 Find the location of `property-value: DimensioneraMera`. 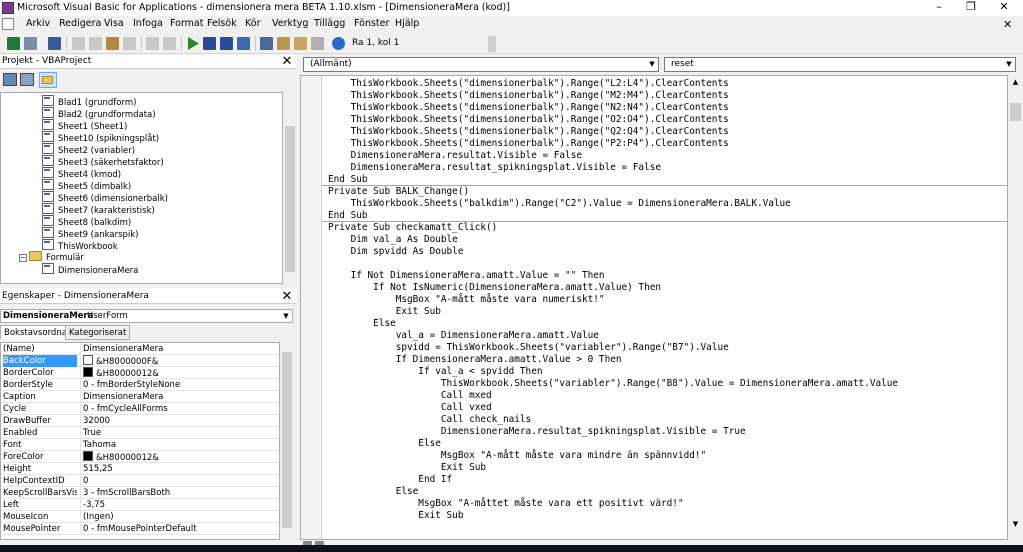

property-value: DimensioneraMera is located at coordinates (179, 349).